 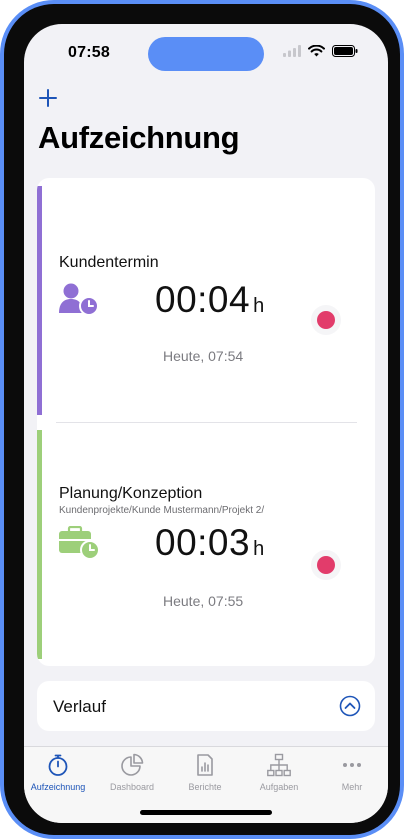 What do you see at coordinates (89, 52) in the screenshot?
I see `status-time: 07:58` at bounding box center [89, 52].